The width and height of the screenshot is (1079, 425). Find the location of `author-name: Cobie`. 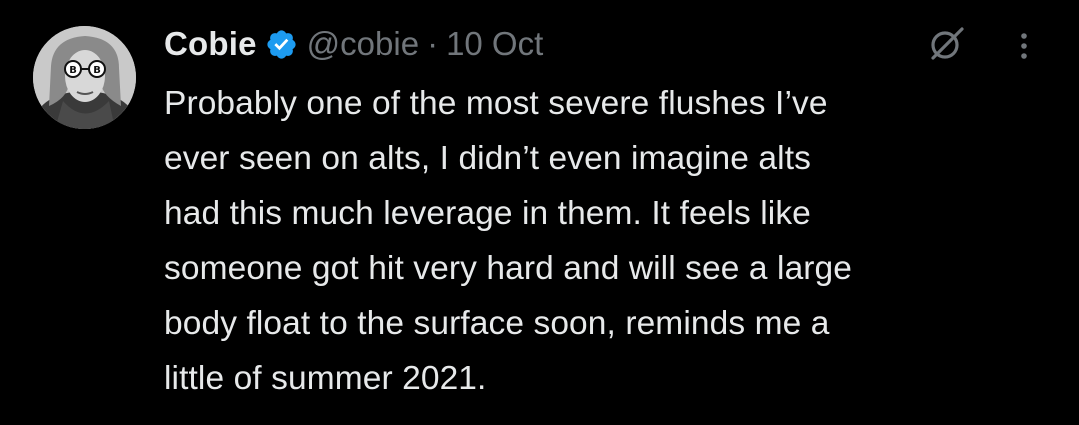

author-name: Cobie is located at coordinates (210, 44).